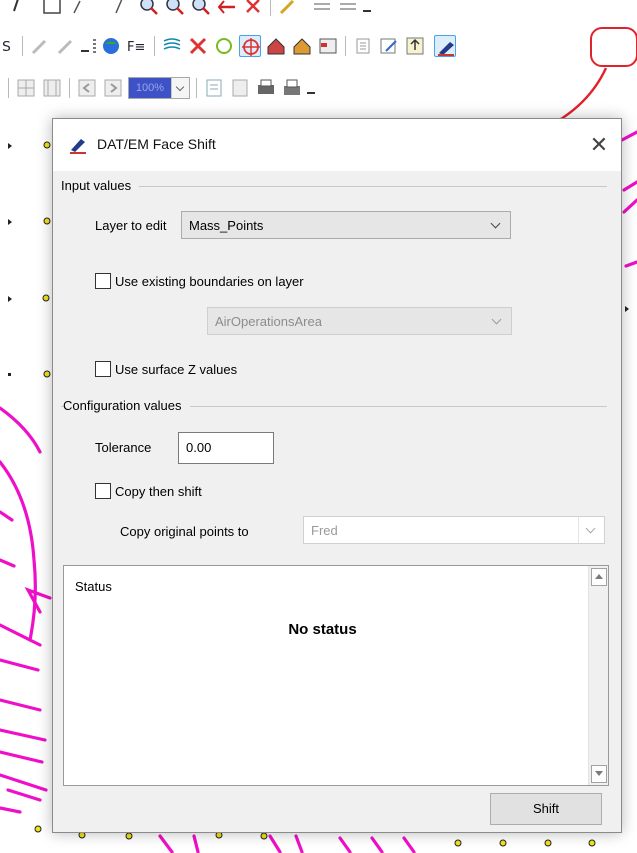 This screenshot has height=853, width=637. Describe the element at coordinates (337, 145) in the screenshot. I see `dialog-titlebar: DAT/EM Face Shift ✕` at that location.